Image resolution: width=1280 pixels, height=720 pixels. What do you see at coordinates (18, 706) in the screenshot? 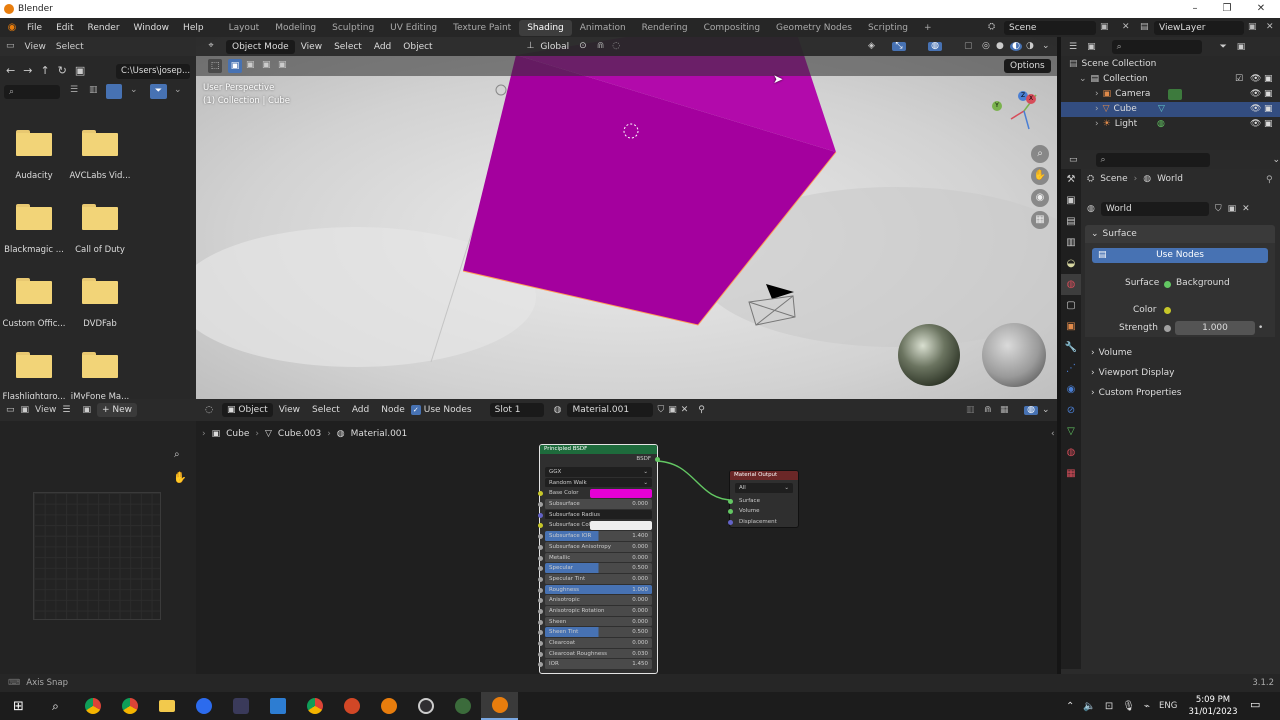
I see `windows-start-icon: ⊞` at bounding box center [18, 706].